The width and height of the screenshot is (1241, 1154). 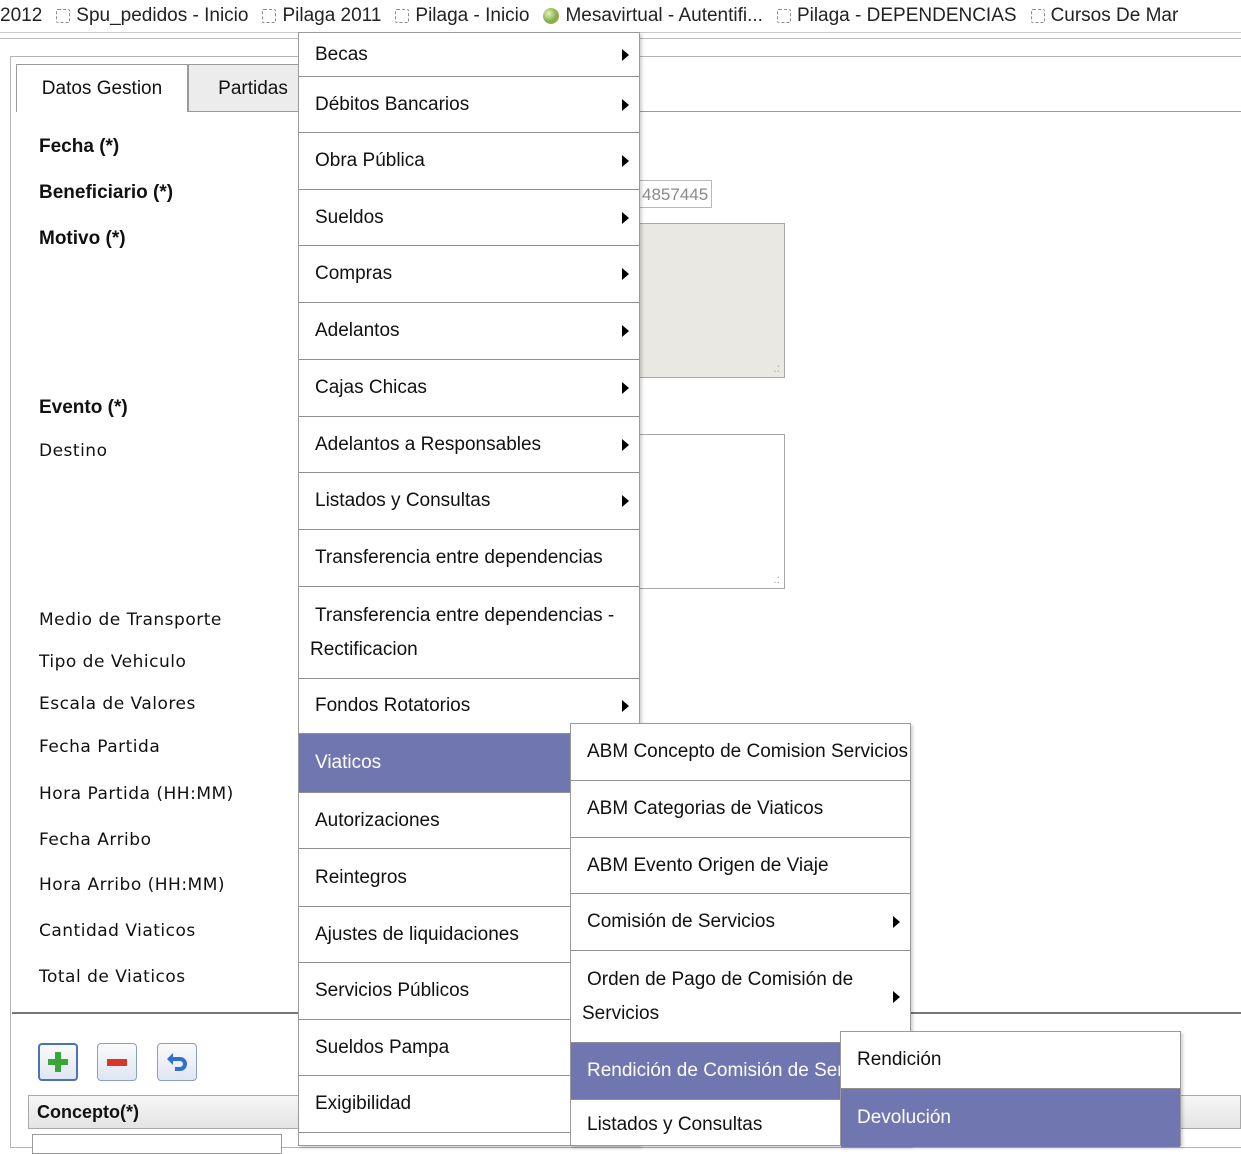 I want to click on label-cantidad-viaticos: Cantidad Viaticos, so click(x=117, y=931).